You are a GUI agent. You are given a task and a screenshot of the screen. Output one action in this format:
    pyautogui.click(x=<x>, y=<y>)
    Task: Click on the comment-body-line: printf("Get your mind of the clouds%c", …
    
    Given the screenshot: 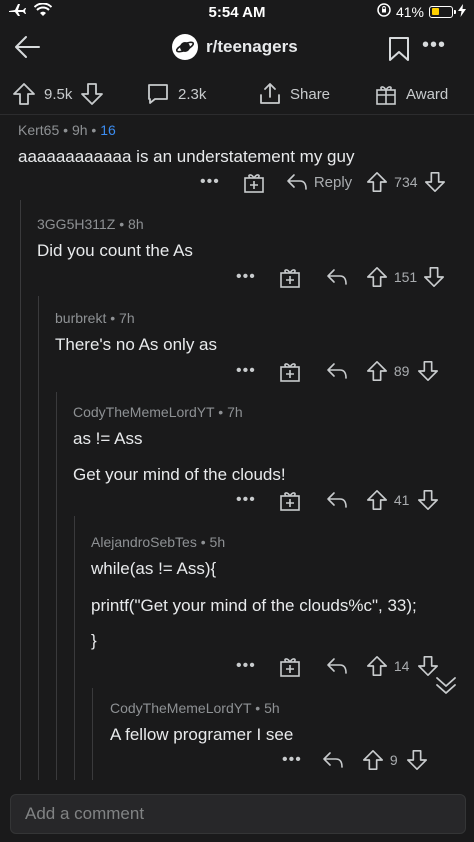 What is the action you would take?
    pyautogui.click(x=254, y=605)
    